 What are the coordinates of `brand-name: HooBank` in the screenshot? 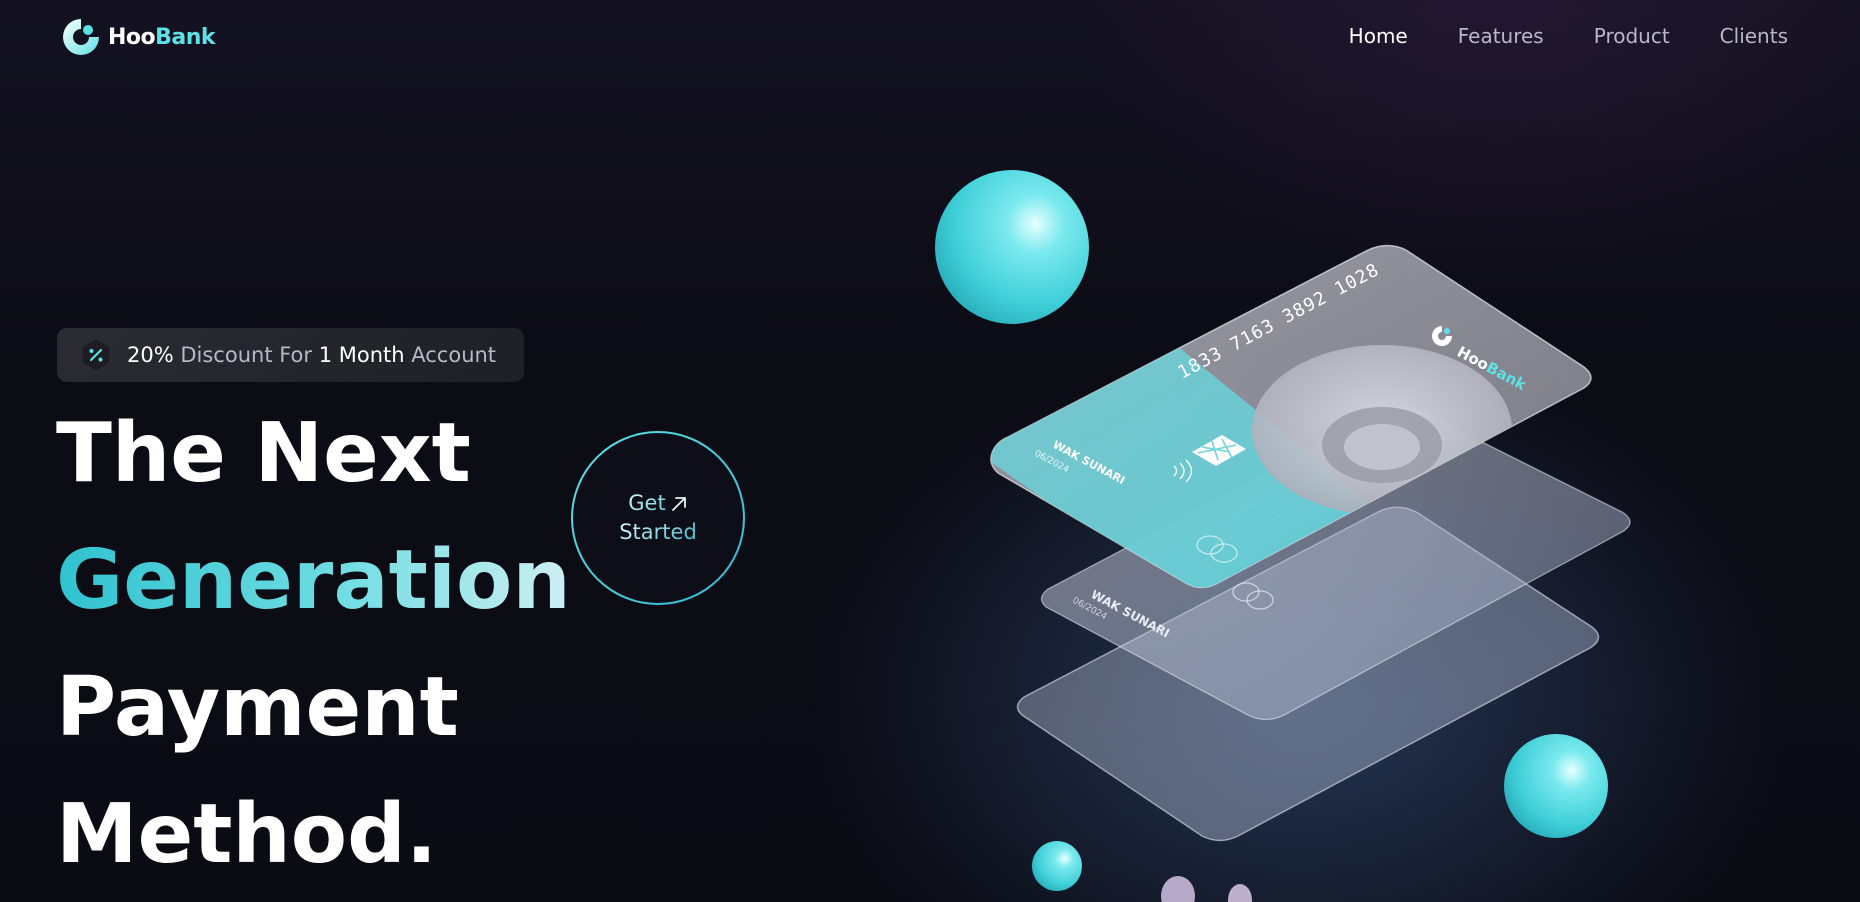 It's located at (162, 37).